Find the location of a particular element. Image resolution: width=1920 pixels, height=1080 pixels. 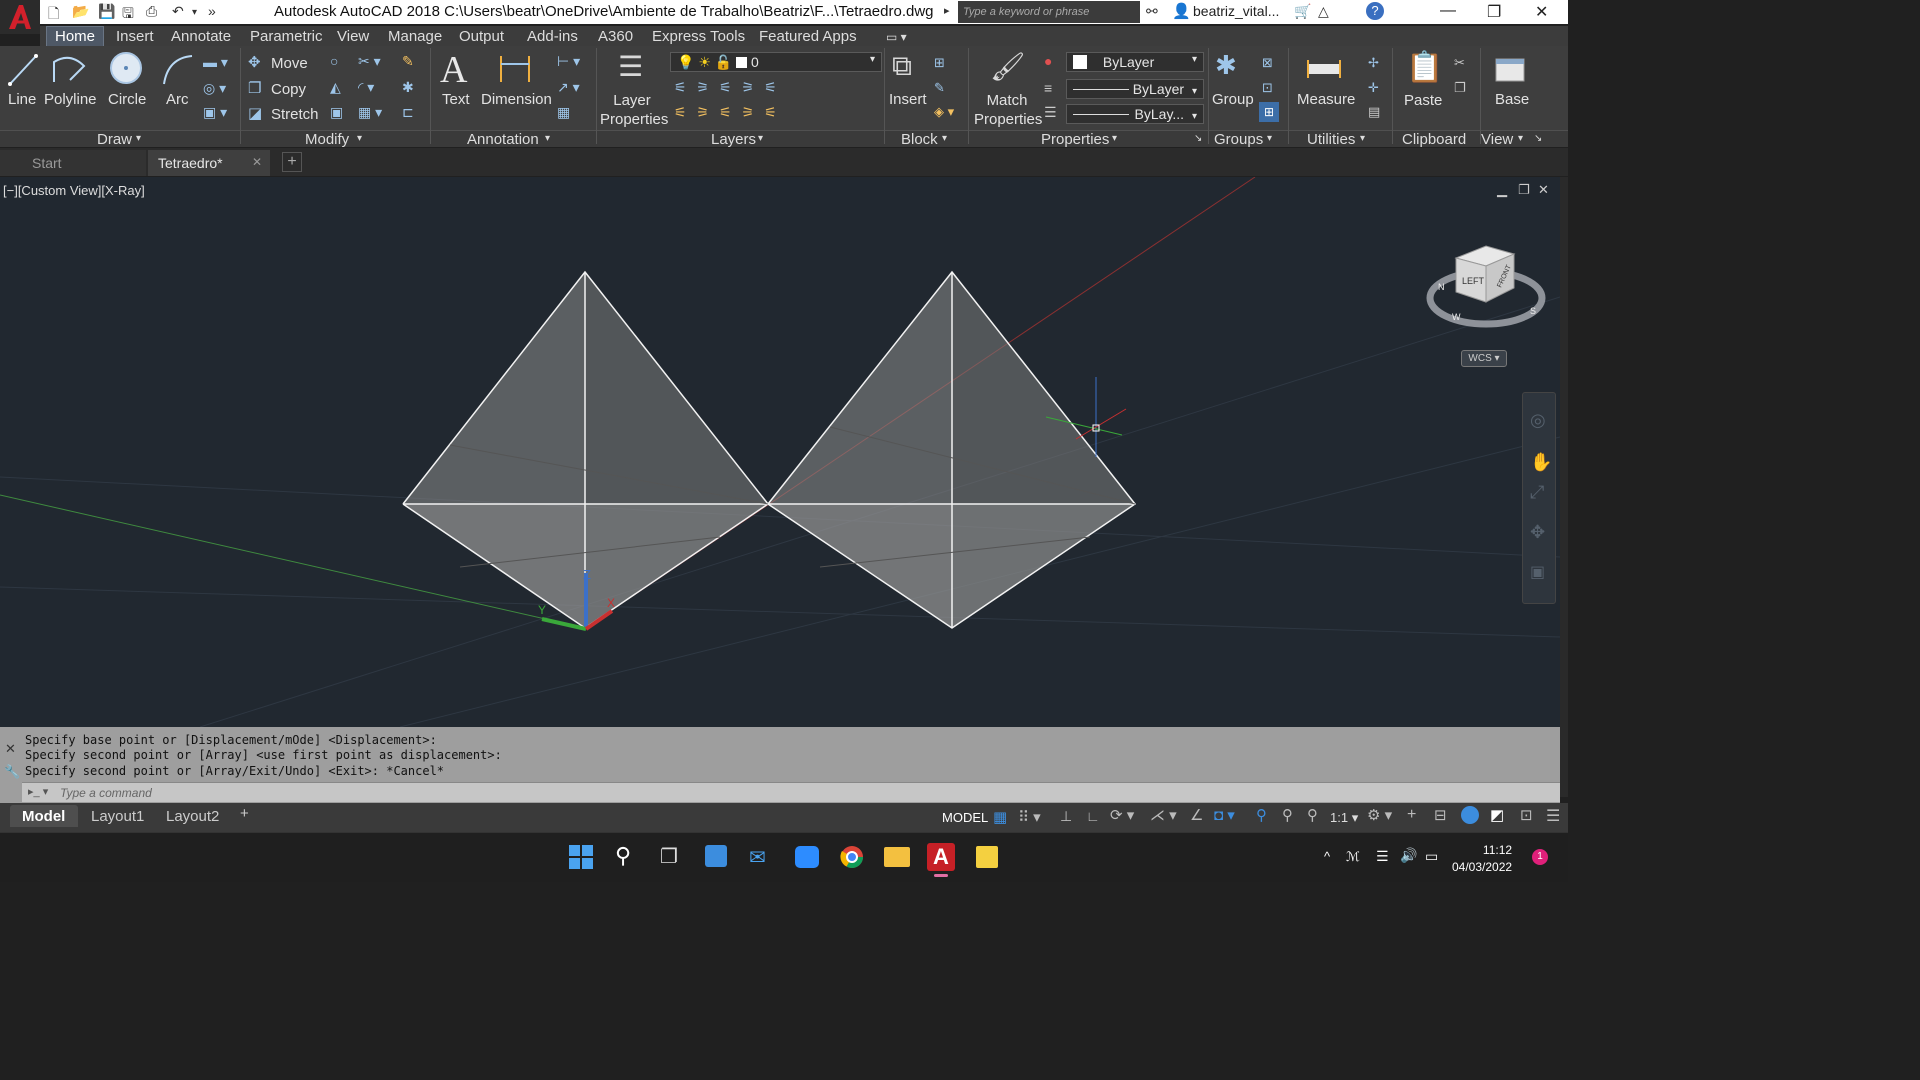

viewport-minimize-icon: ▁ is located at coordinates (1502, 190).